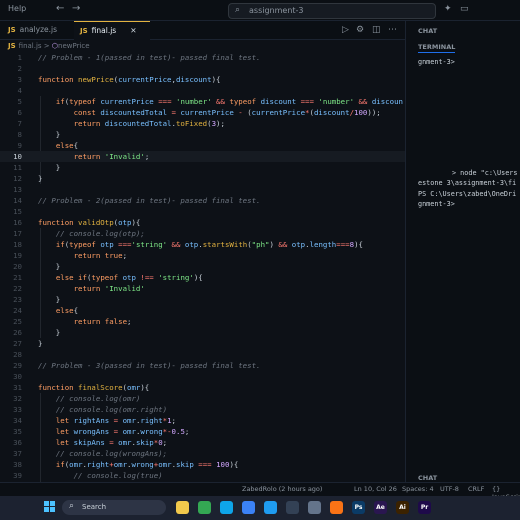  Describe the element at coordinates (76, 8) in the screenshot. I see `forward-arrow-icon: →` at that location.